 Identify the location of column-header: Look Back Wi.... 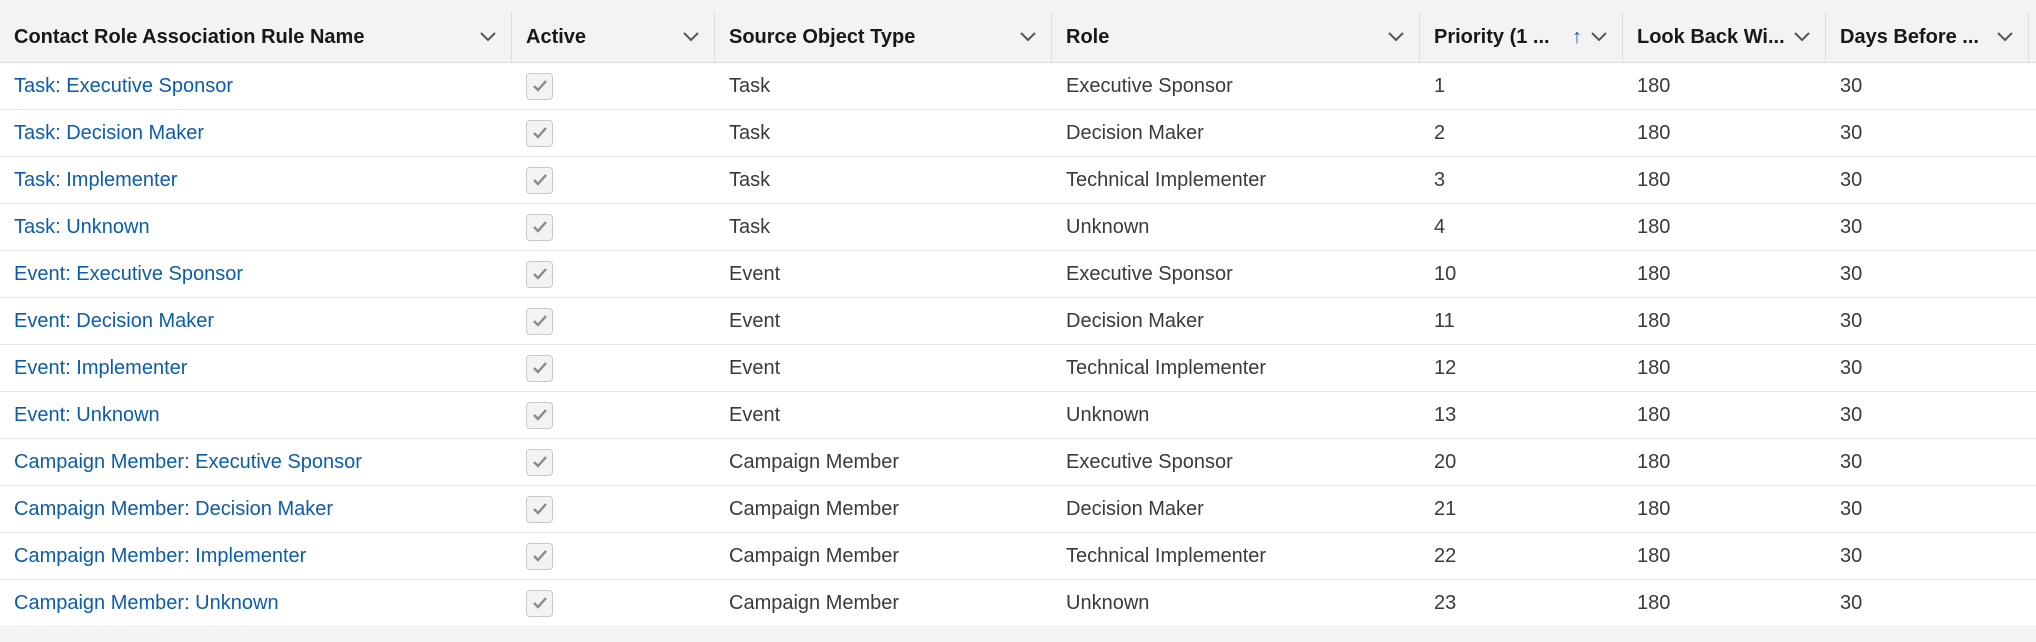
(1724, 37).